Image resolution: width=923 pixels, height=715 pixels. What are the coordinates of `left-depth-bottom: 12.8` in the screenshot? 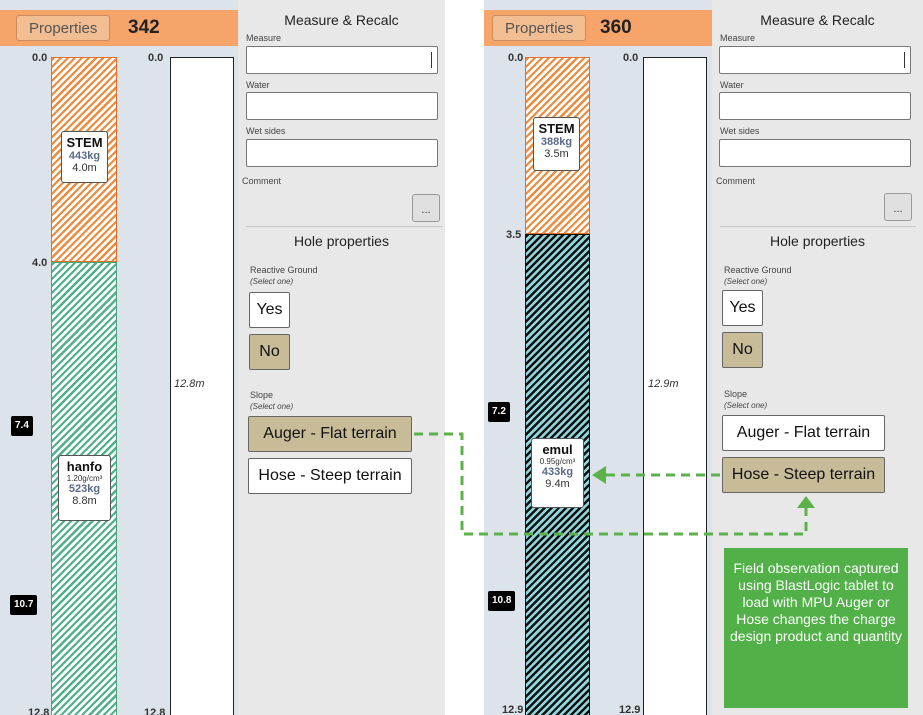 It's located at (39, 711).